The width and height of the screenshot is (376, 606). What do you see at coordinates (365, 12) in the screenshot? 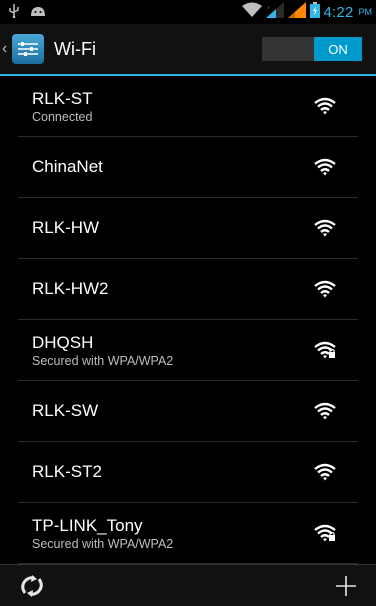
I see `clock-ampm: PM` at bounding box center [365, 12].